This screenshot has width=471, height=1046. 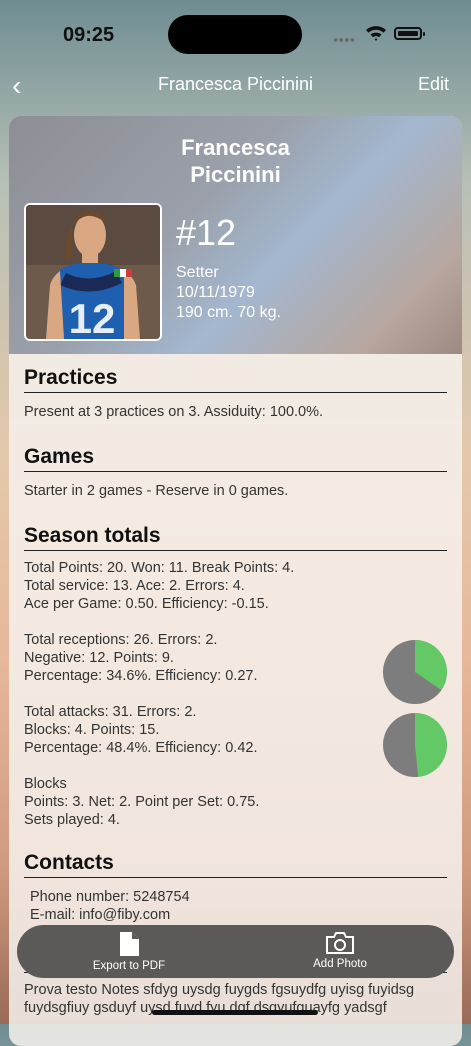 I want to click on dynamic-island, so click(x=235, y=34).